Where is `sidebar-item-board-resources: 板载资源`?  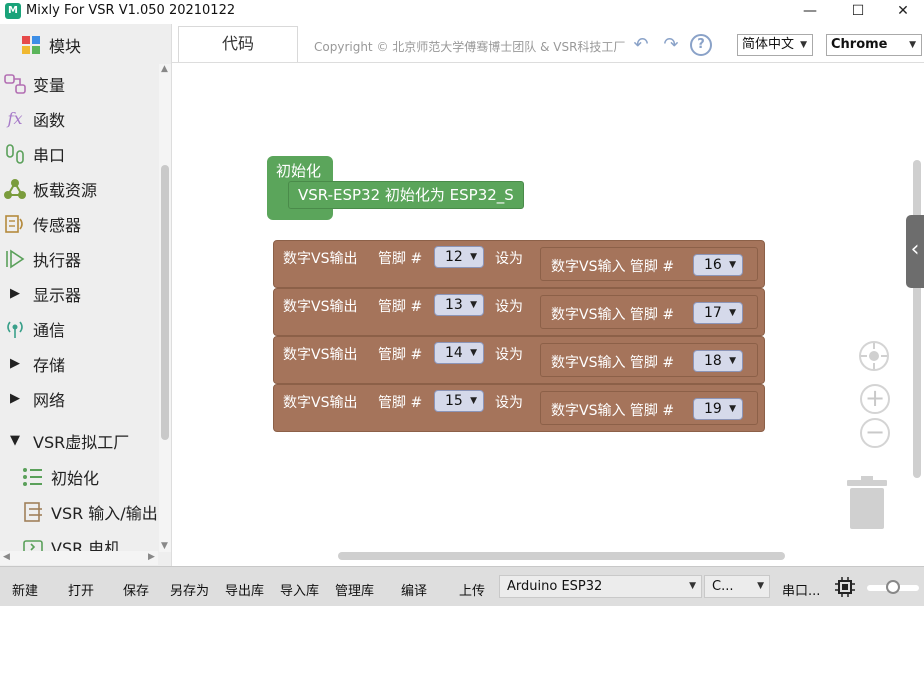
sidebar-item-board-resources: 板载资源 is located at coordinates (80, 188).